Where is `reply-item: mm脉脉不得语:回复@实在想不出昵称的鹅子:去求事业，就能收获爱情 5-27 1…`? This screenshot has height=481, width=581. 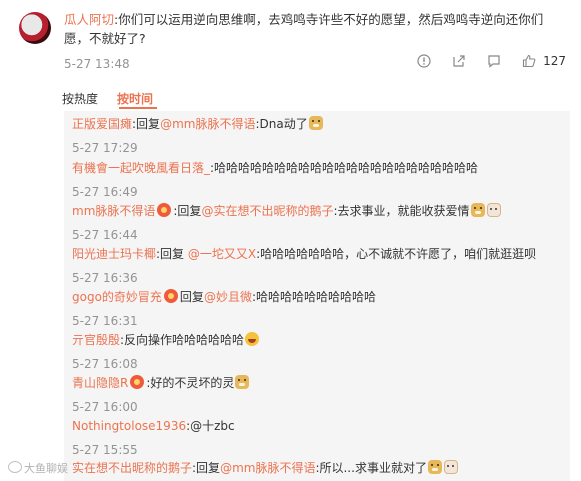
reply-item: mm脉脉不得语:回复@实在想不出昵称的鹅子:去求事业，就能收获爱情 5-27 1… is located at coordinates (320, 222).